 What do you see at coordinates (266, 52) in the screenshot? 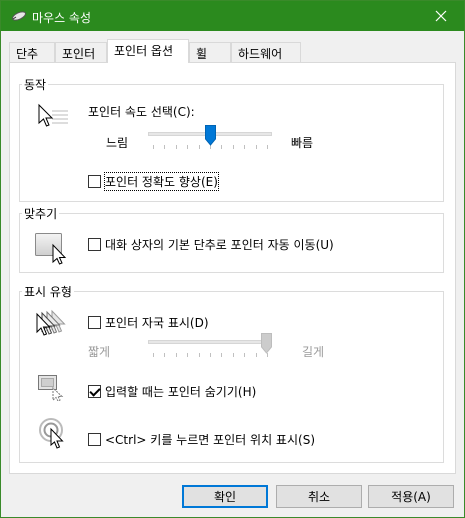
I see `tab-hardware: 하드웨어` at bounding box center [266, 52].